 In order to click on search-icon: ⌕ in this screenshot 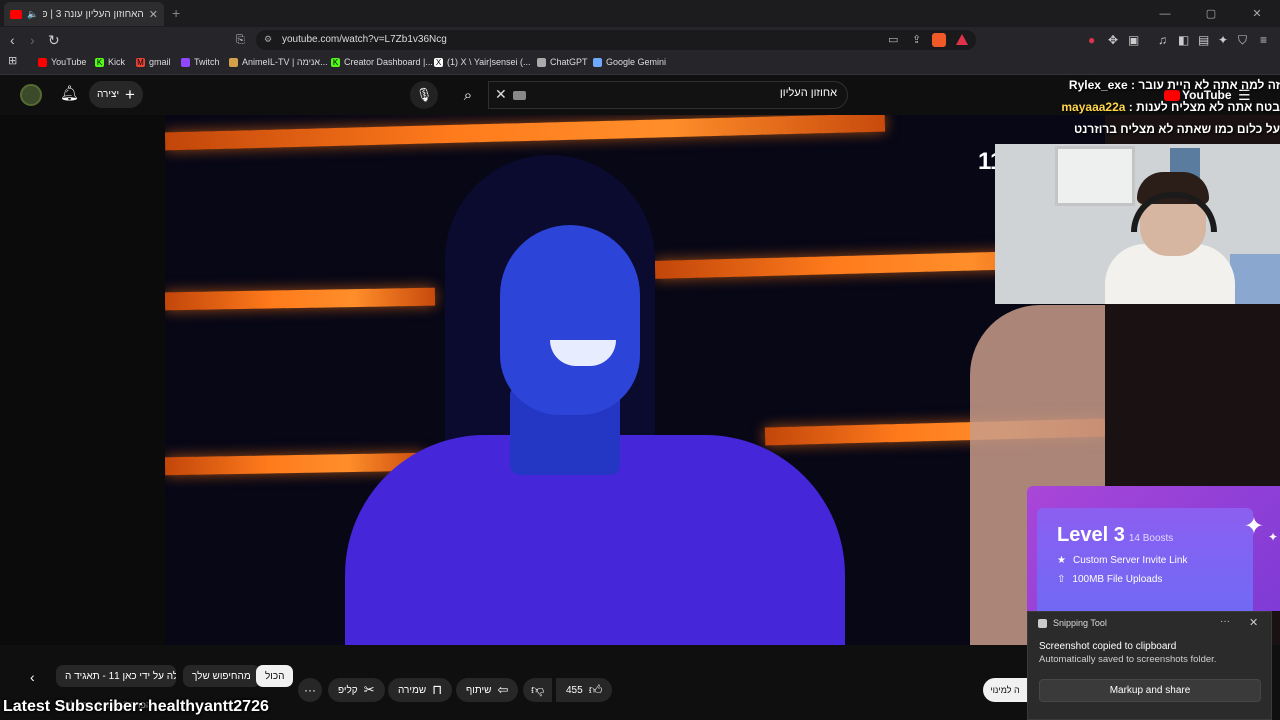, I will do `click(468, 95)`.